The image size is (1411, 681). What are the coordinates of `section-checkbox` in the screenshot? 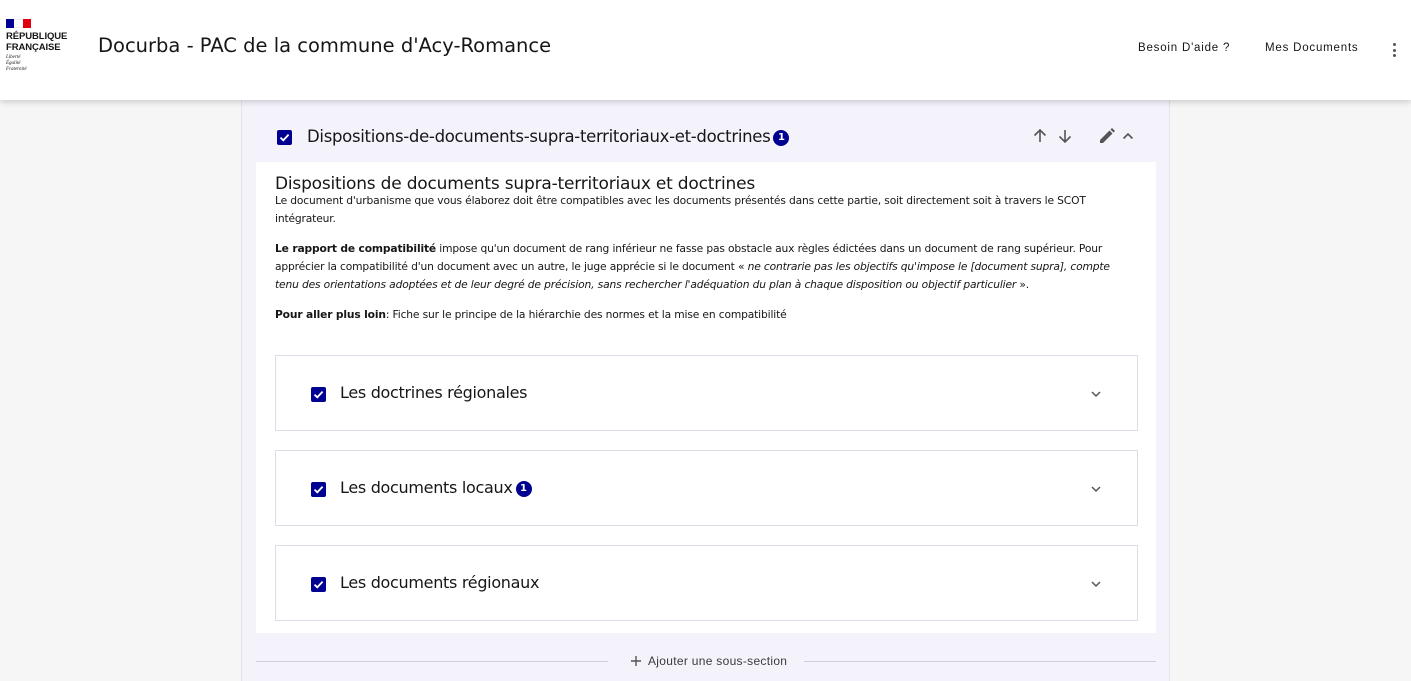 It's located at (284, 137).